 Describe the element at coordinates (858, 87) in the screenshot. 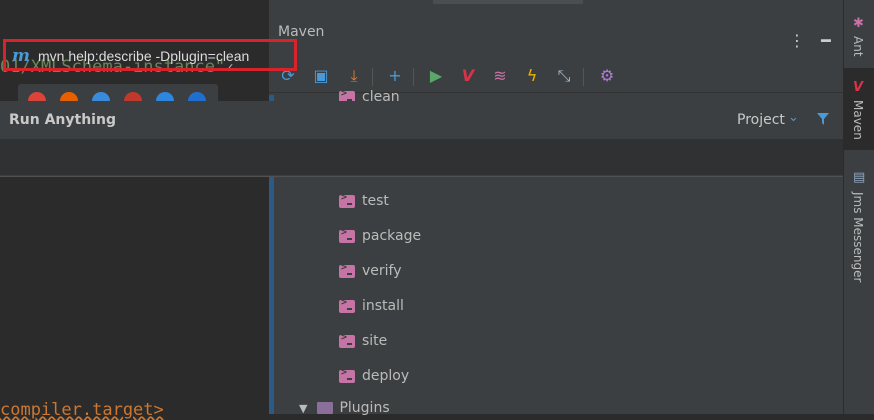

I see `maven-icon: V` at that location.